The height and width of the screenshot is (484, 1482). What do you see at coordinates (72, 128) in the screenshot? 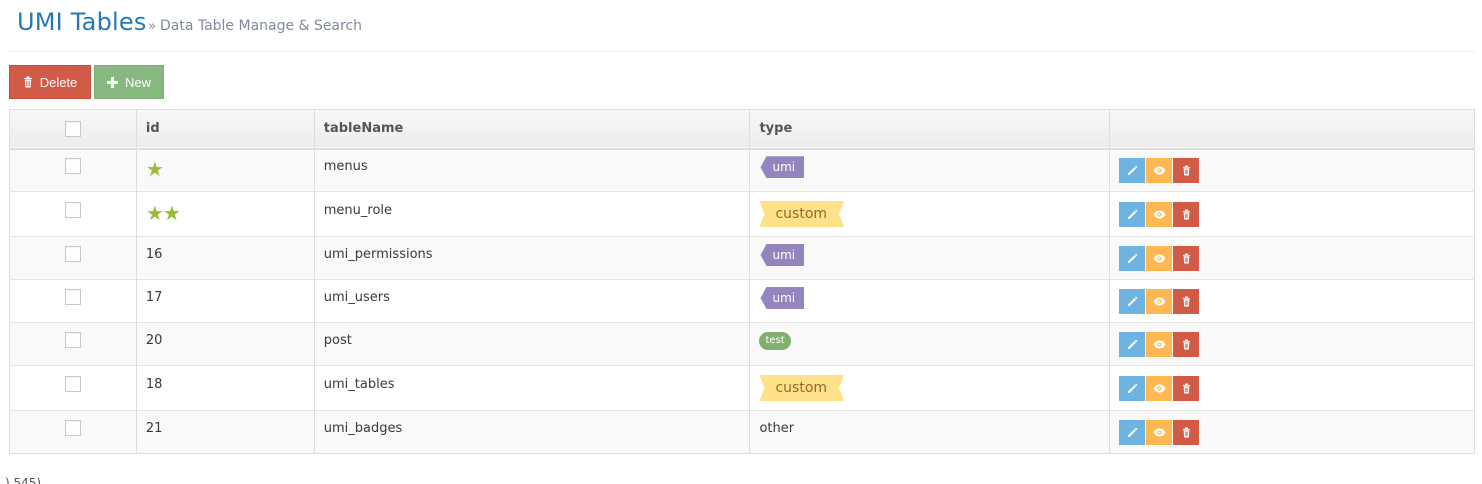
I see `select-all-checkbox` at bounding box center [72, 128].